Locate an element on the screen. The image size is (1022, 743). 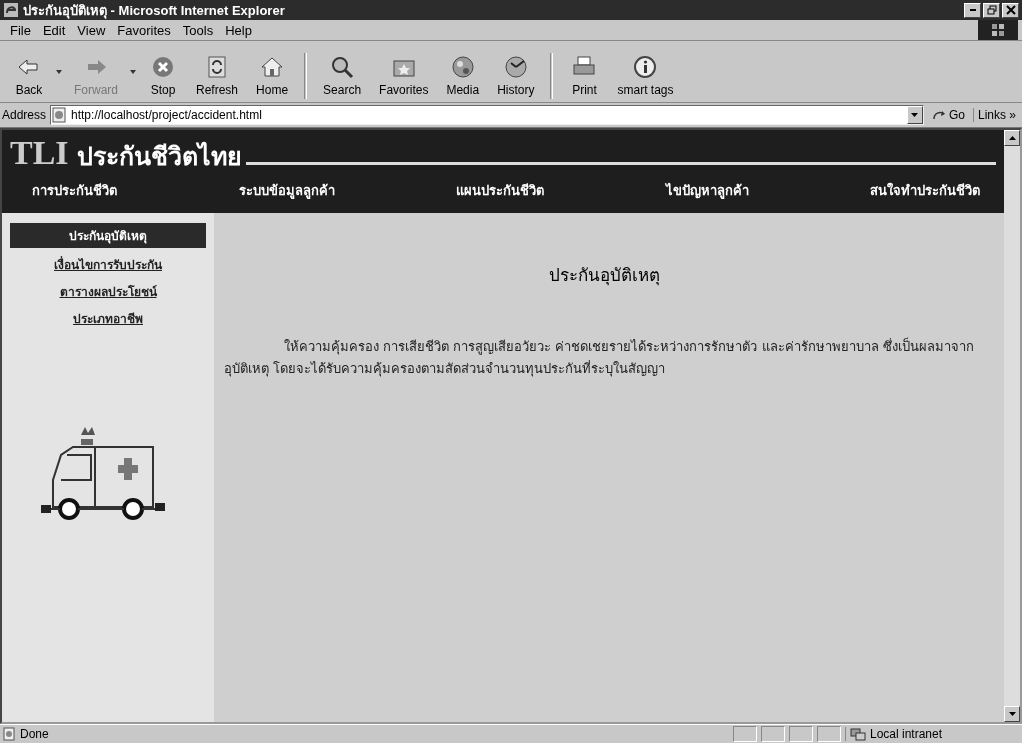
home-icon is located at coordinates (272, 67).